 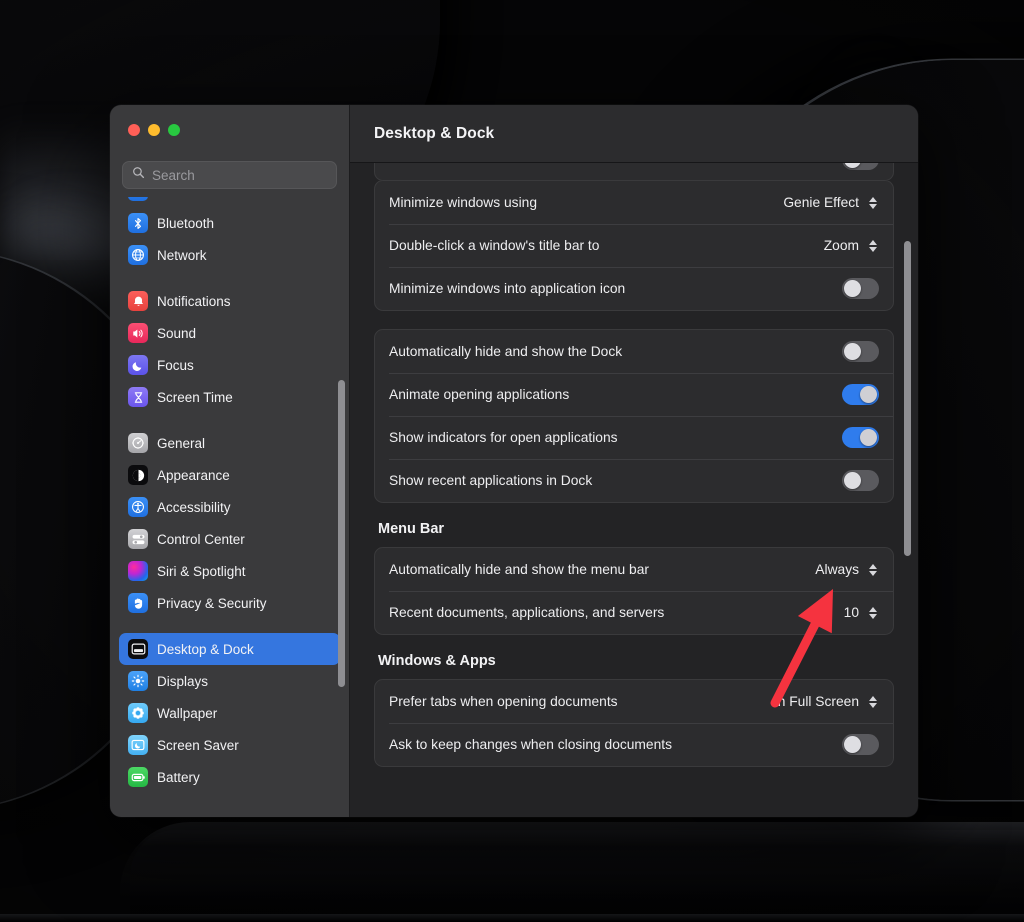 I want to click on sidebar-item-appearance: Appearance, so click(x=229, y=475).